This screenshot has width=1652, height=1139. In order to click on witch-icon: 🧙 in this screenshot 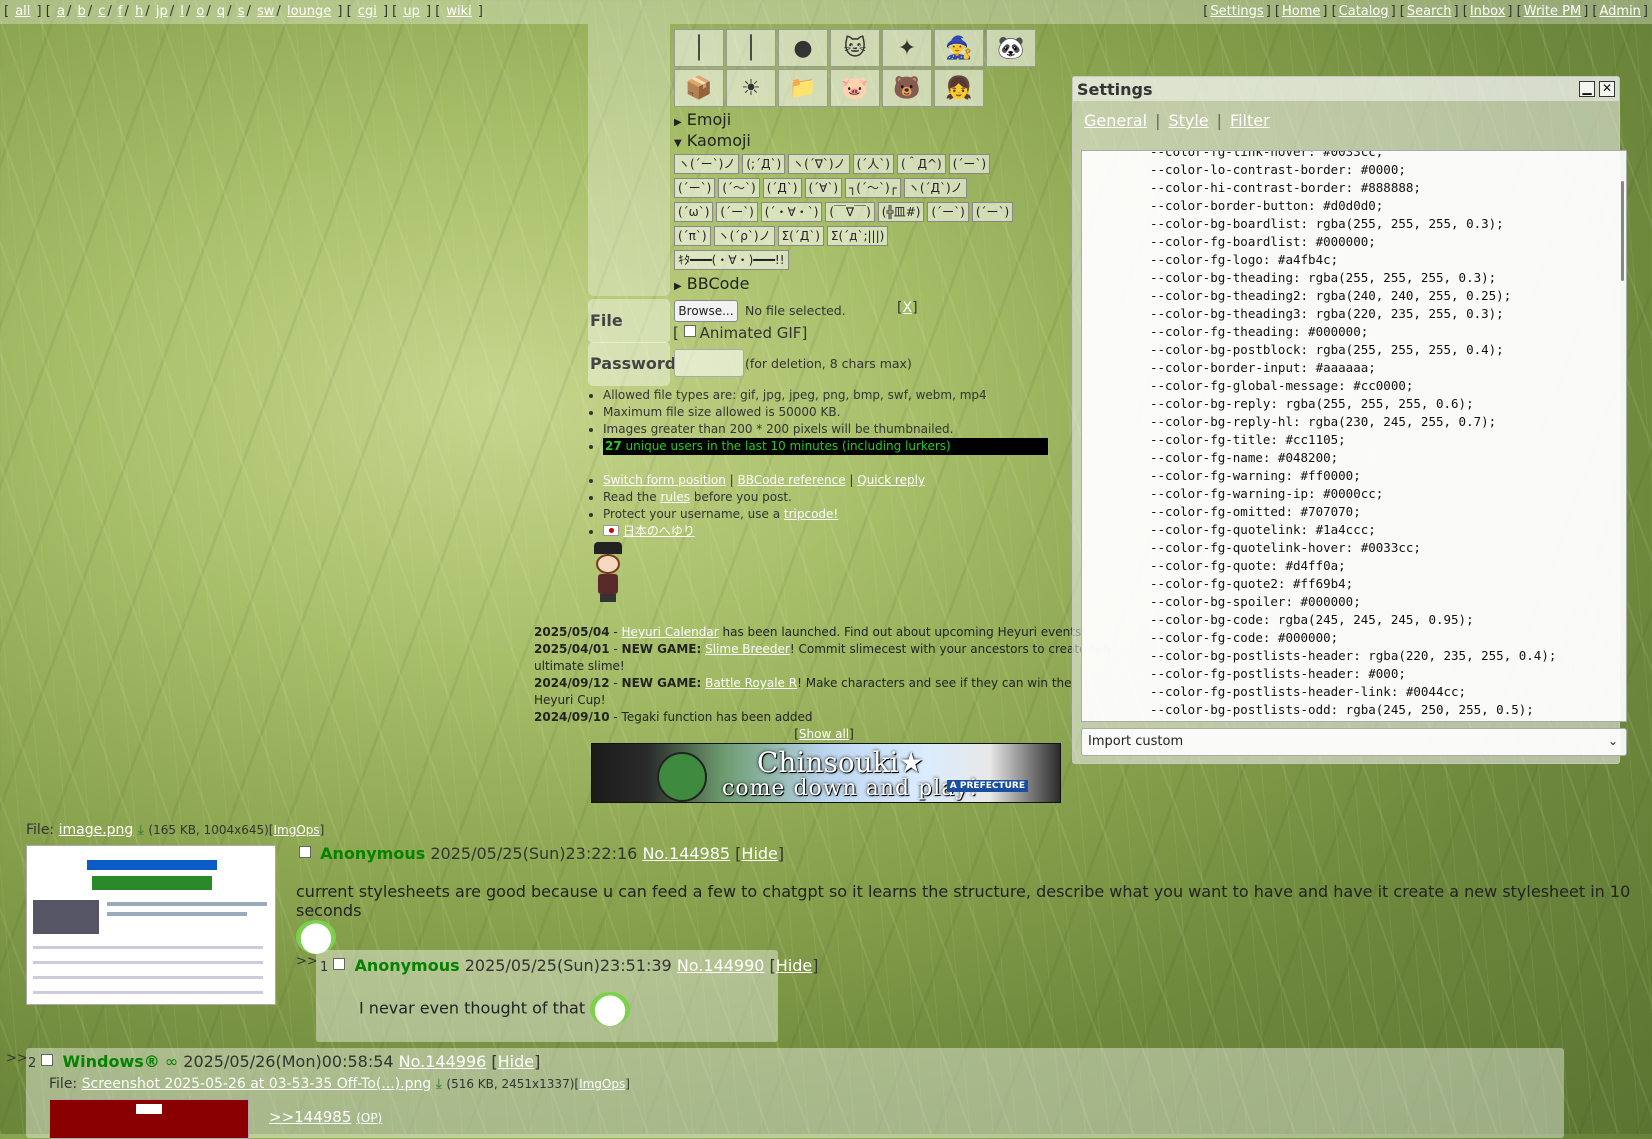, I will do `click(959, 48)`.